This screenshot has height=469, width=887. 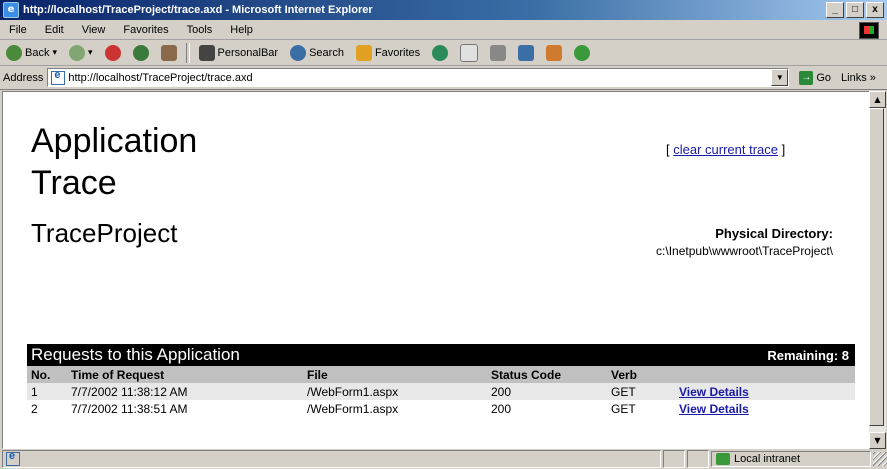 What do you see at coordinates (54, 30) in the screenshot?
I see `menu-edit: Edit` at bounding box center [54, 30].